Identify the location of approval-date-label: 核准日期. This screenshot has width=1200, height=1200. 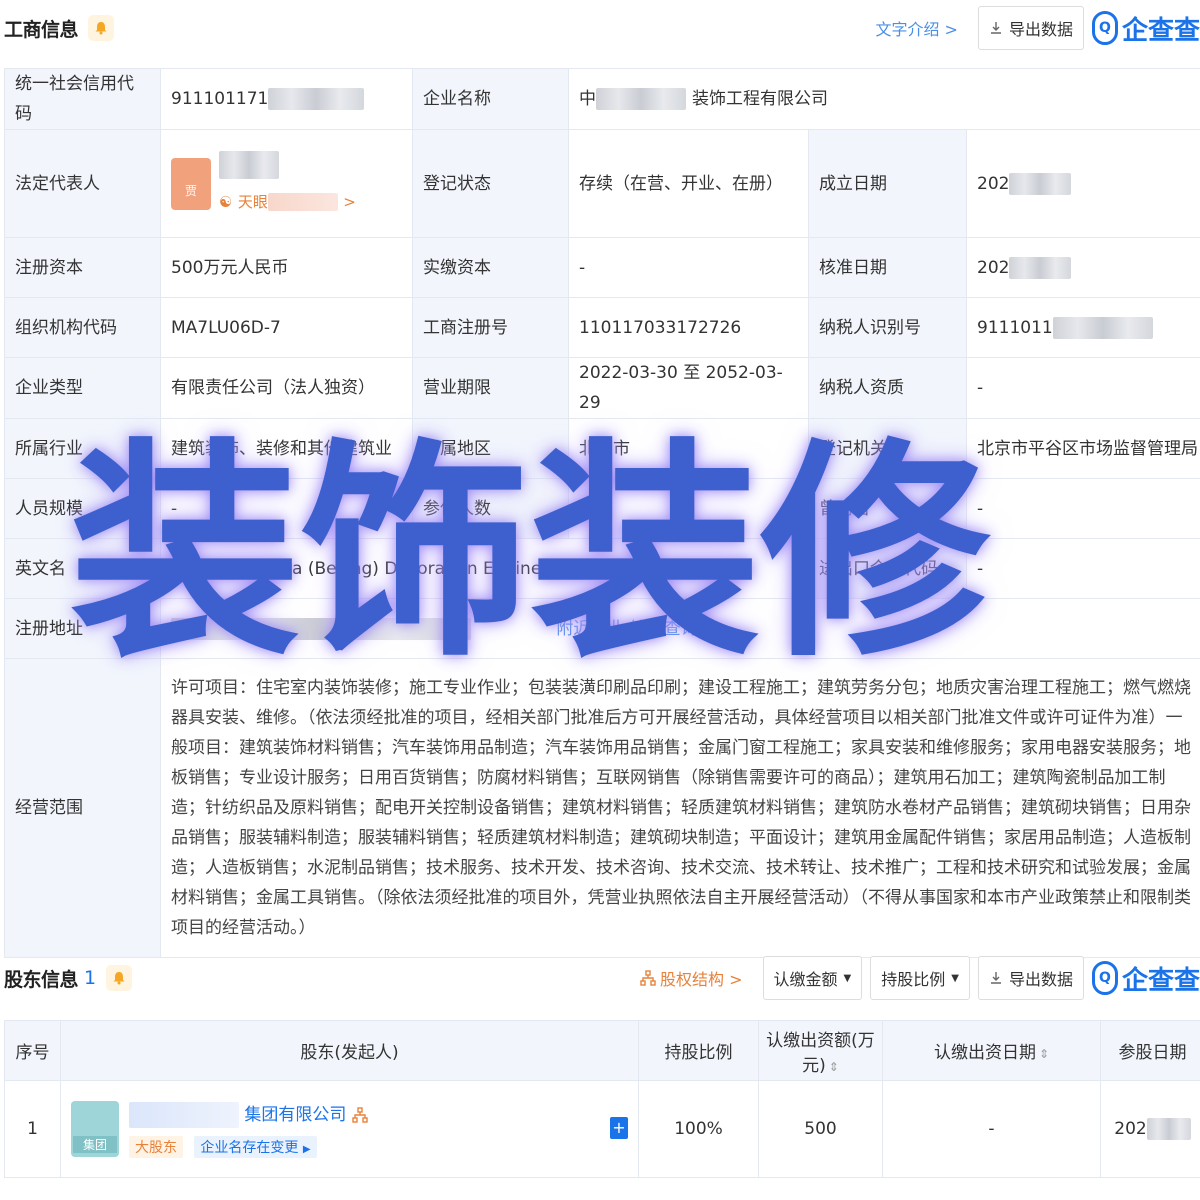
(887, 267).